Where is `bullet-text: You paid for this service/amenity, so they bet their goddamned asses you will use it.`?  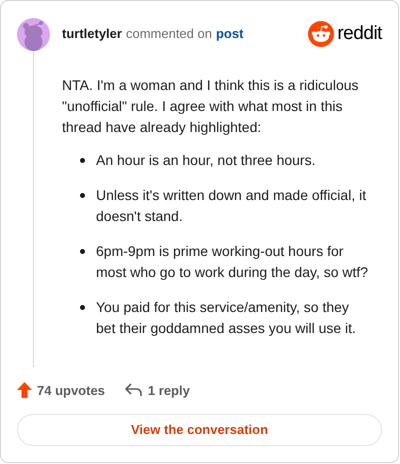
bullet-text: You paid for this service/amenity, so they bet their goddamned asses you will use it. is located at coordinates (226, 318).